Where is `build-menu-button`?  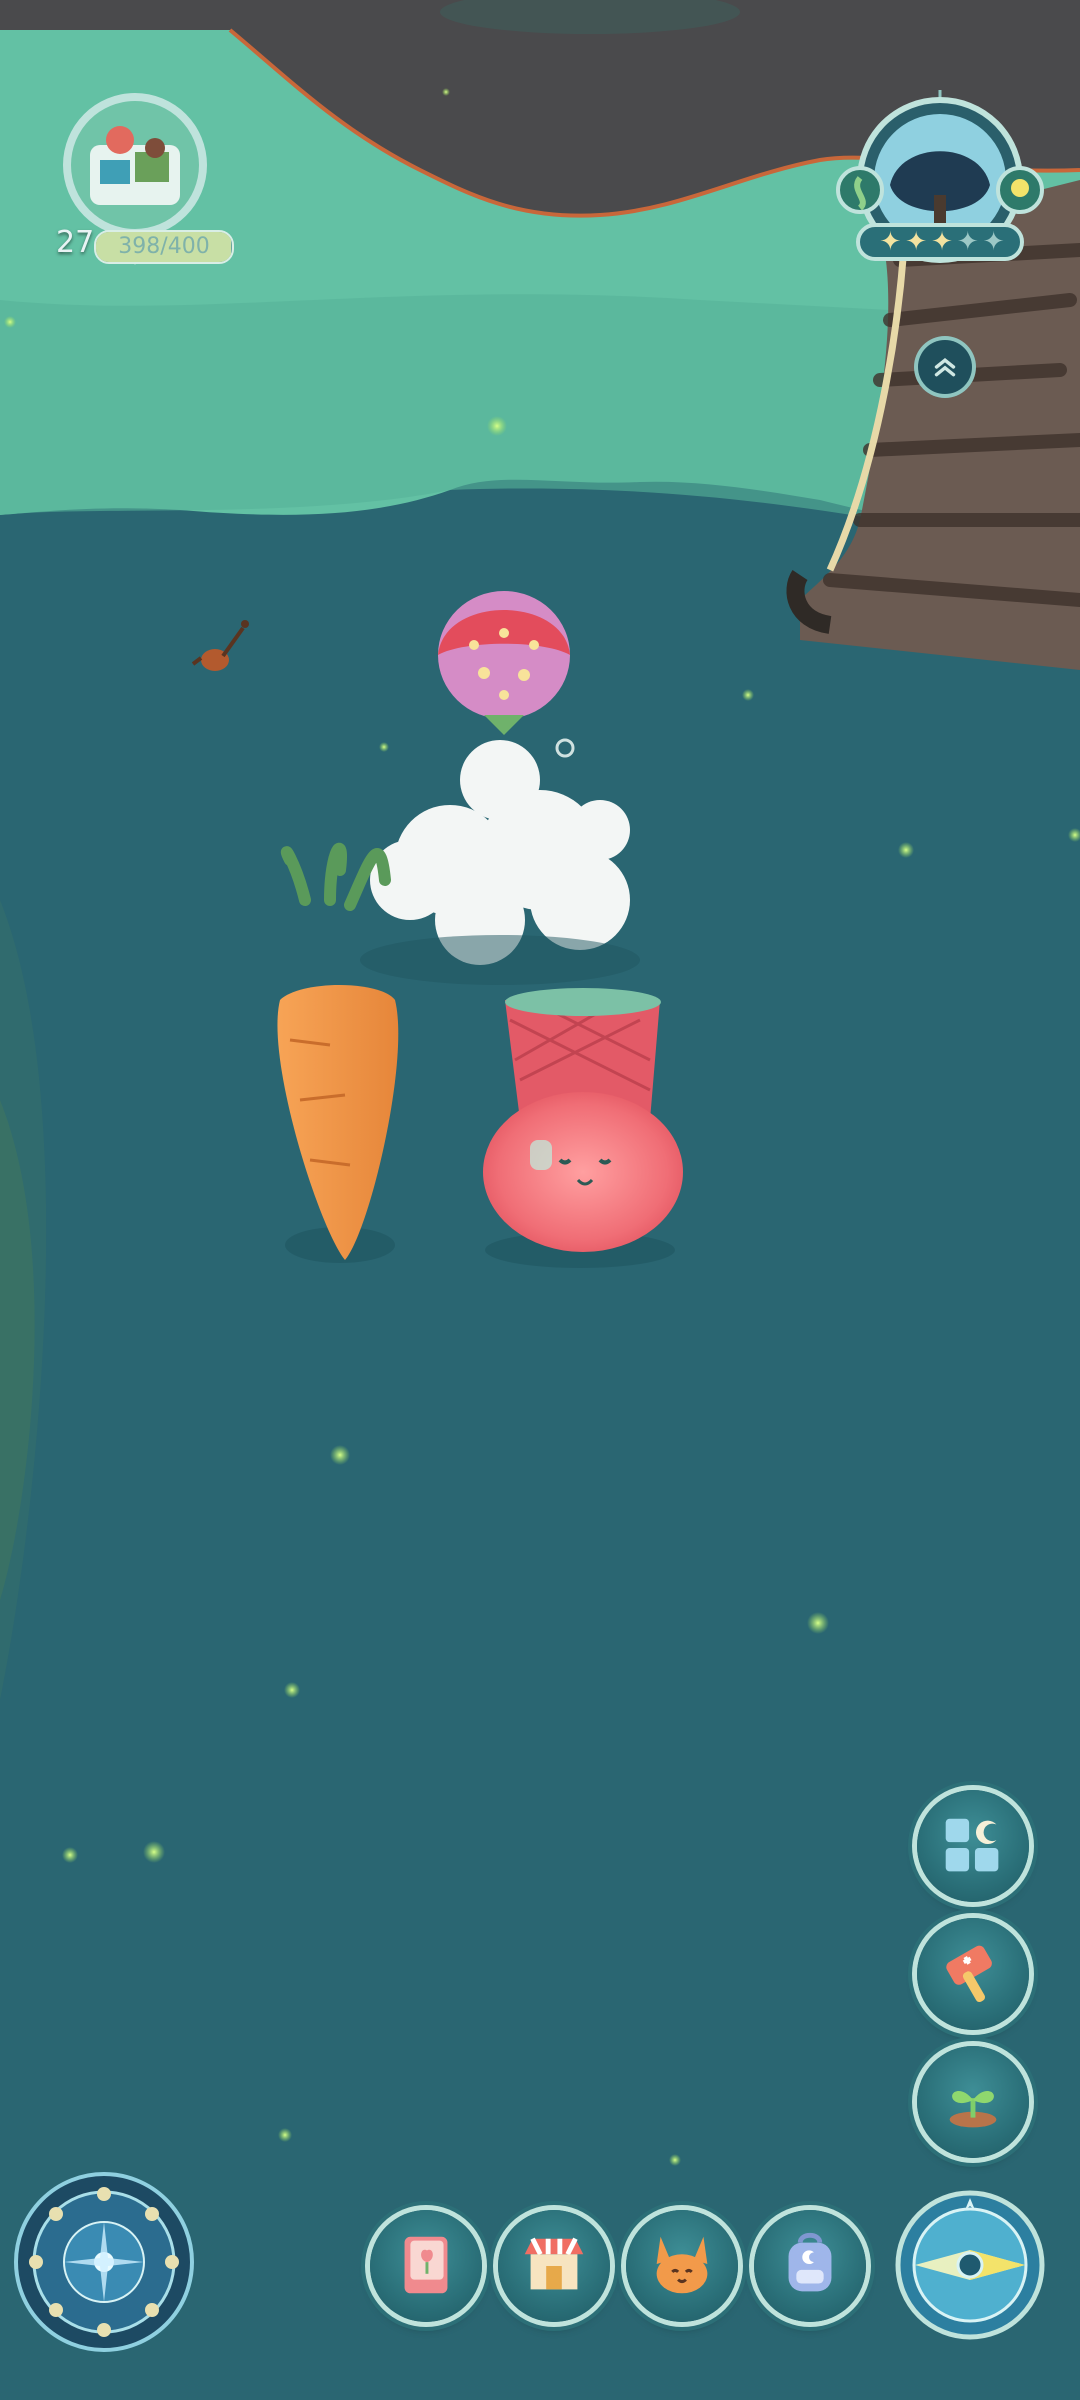 build-menu-button is located at coordinates (973, 1974).